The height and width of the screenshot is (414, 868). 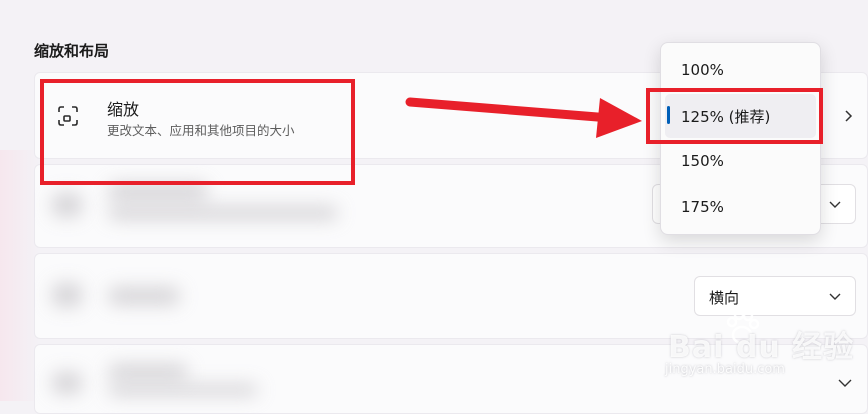 I want to click on zoom-option-100: 100%, so click(x=702, y=70).